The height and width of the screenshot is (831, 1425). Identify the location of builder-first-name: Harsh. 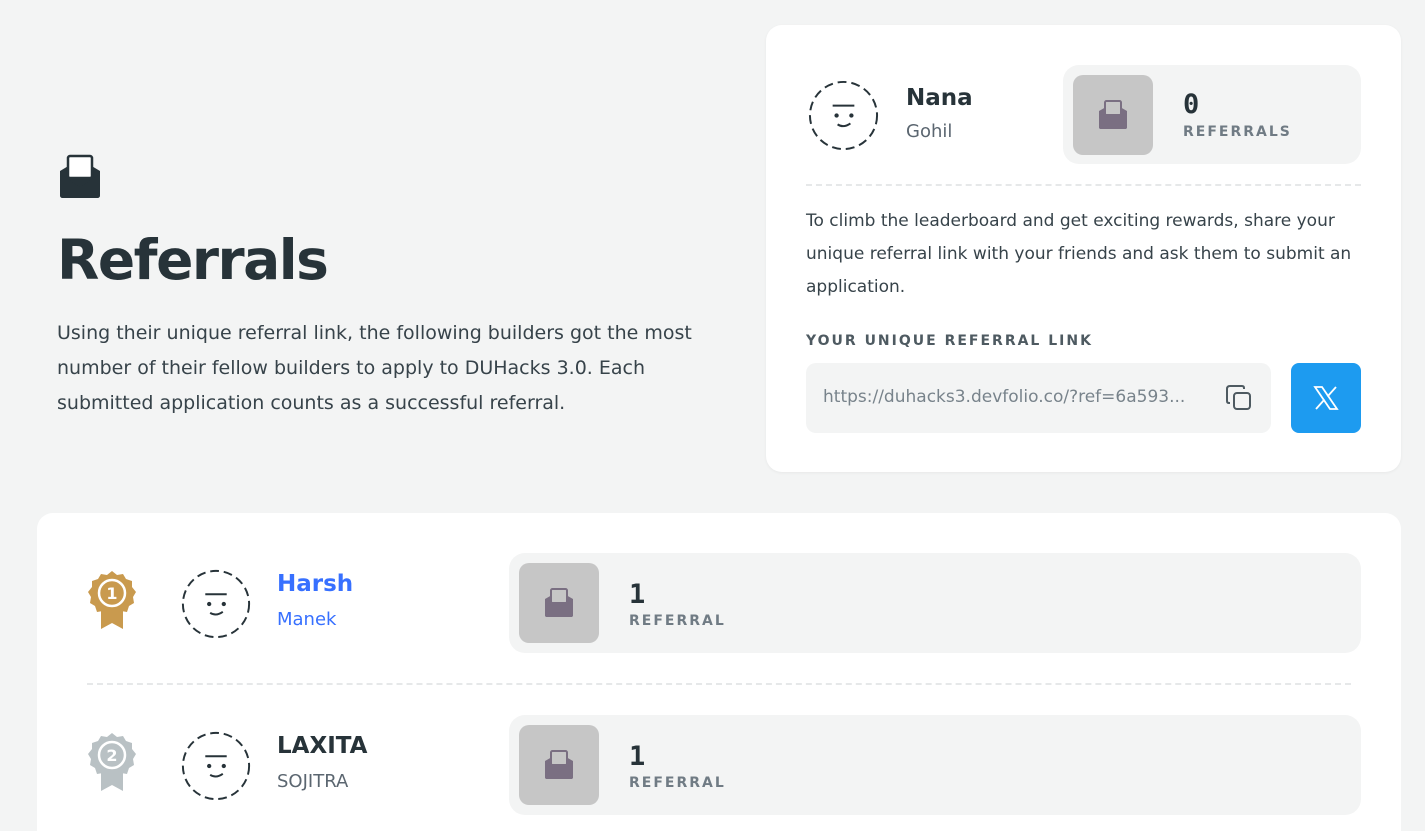
(315, 584).